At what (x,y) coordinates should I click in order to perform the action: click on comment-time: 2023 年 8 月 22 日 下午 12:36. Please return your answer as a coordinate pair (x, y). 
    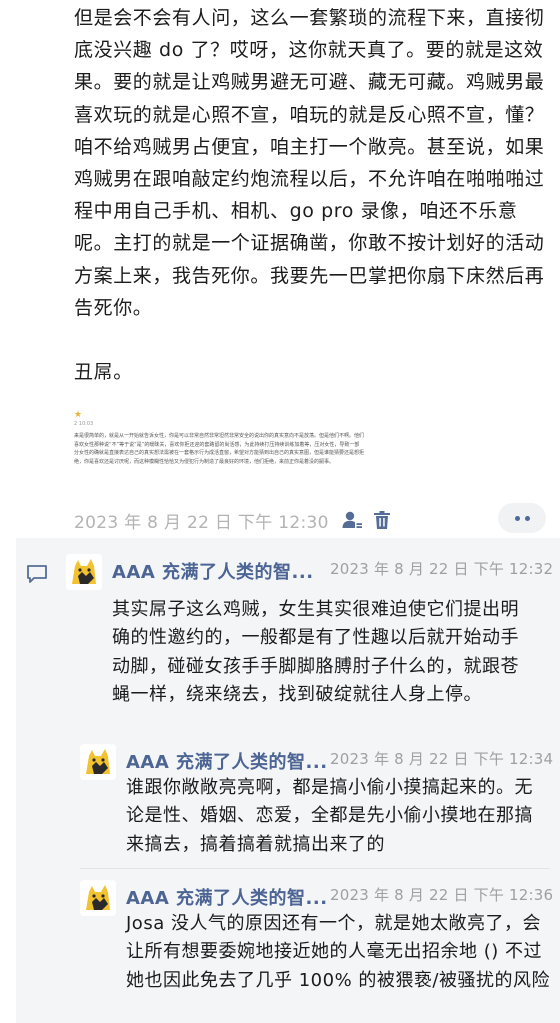
    Looking at the image, I should click on (442, 895).